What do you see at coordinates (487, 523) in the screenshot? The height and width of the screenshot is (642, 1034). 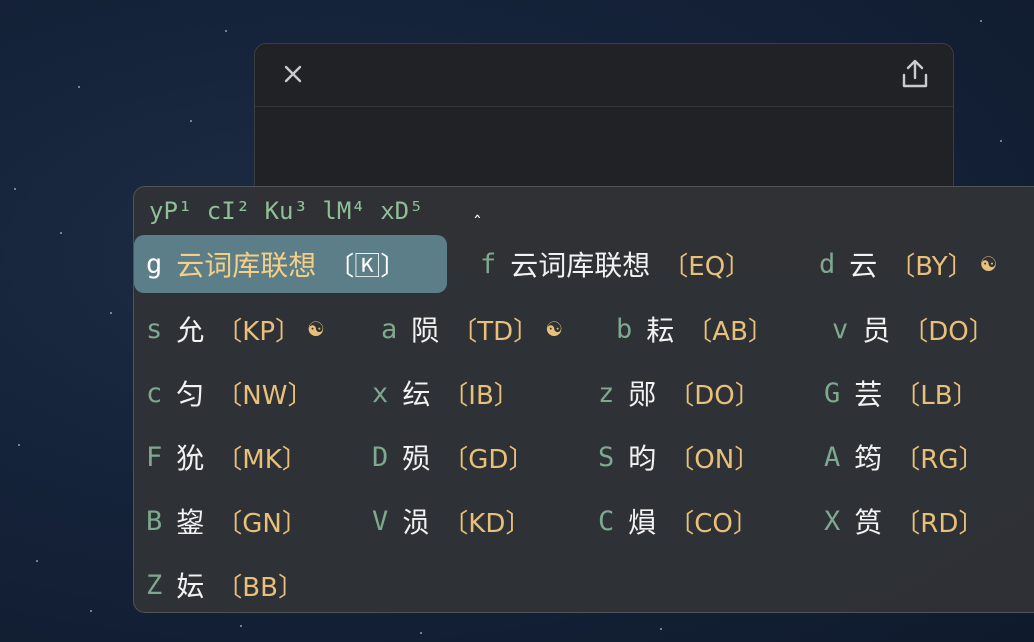 I see `candidate-code: 〔KD〕` at bounding box center [487, 523].